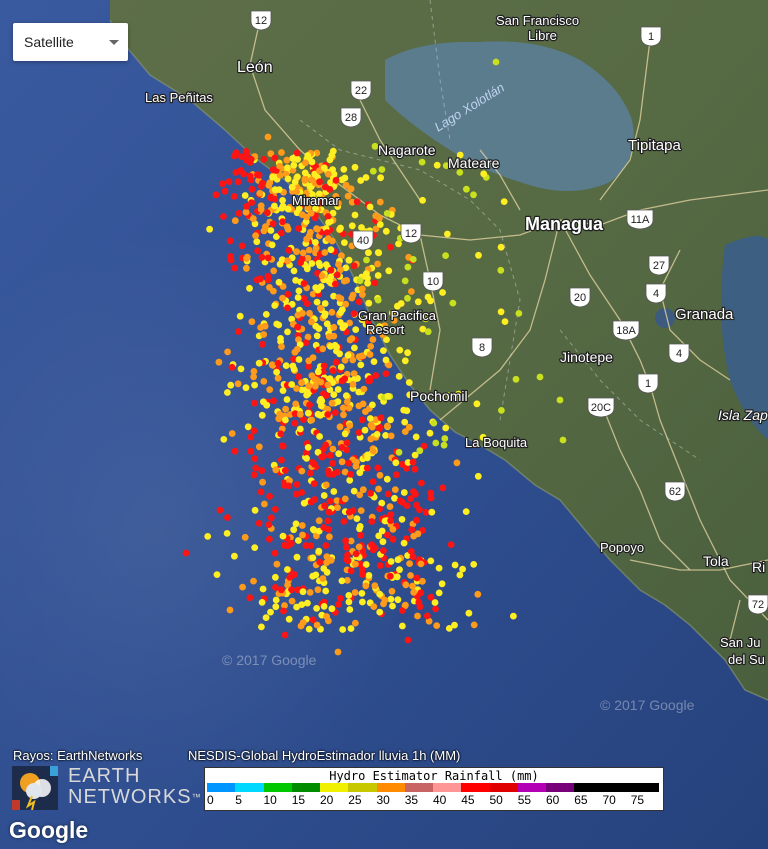 The height and width of the screenshot is (849, 768). What do you see at coordinates (196, 797) in the screenshot?
I see `logo-trademark: ™` at bounding box center [196, 797].